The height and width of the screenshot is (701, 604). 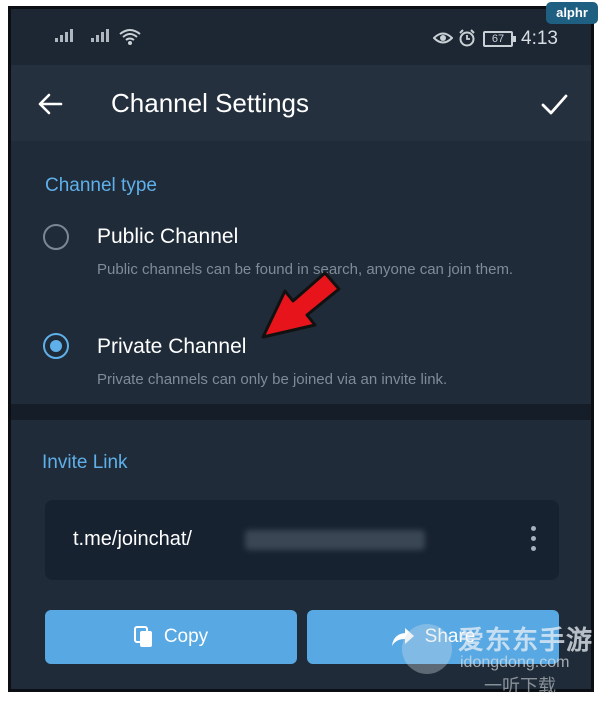 What do you see at coordinates (172, 346) in the screenshot?
I see `option-label: Private Channel` at bounding box center [172, 346].